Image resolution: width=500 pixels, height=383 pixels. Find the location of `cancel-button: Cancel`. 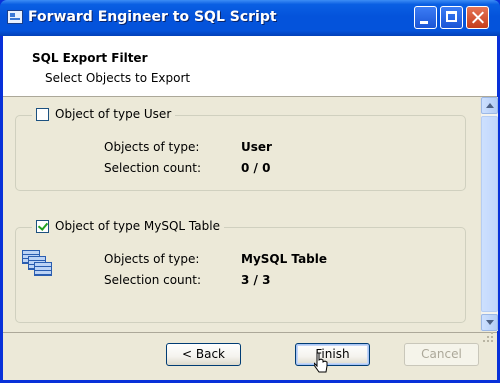

cancel-button: Cancel is located at coordinates (441, 354).